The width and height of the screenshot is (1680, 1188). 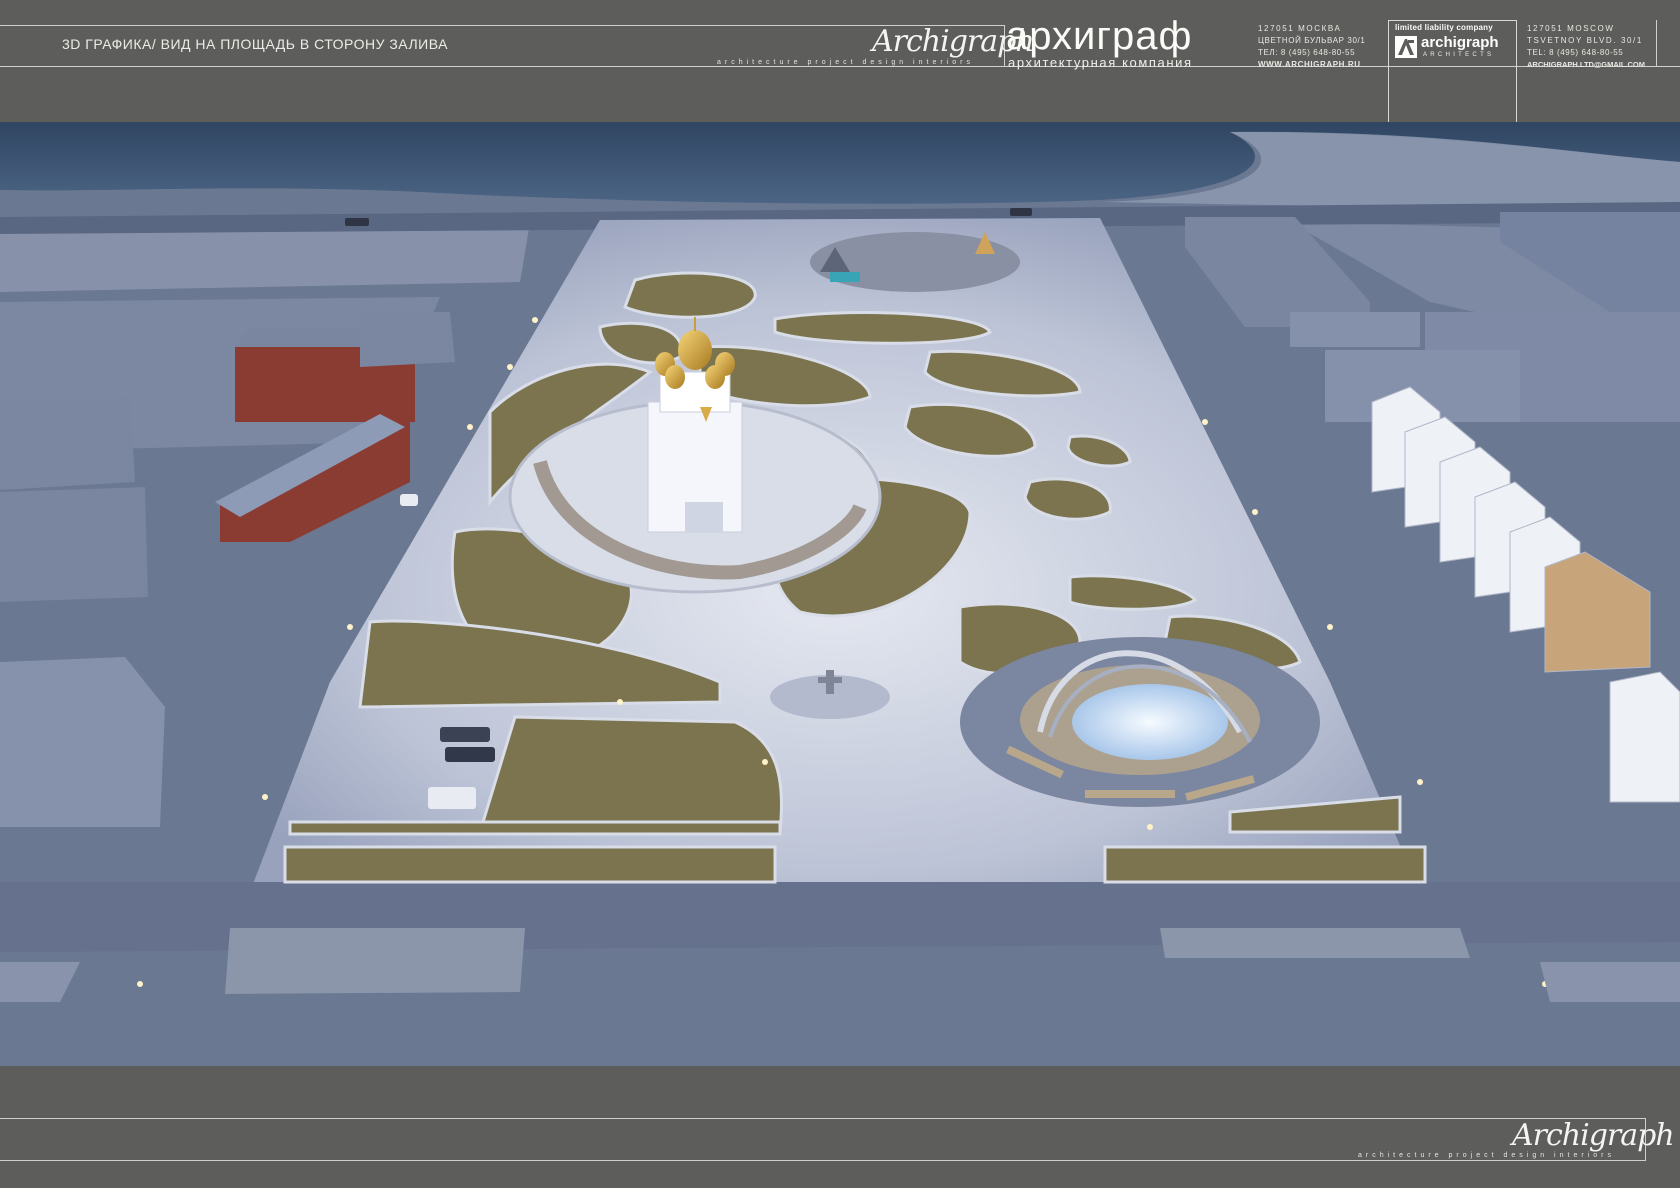 I want to click on en-email-link: ARCHIGRAPH.LTD@GMAIL.COM, so click(x=1586, y=65).